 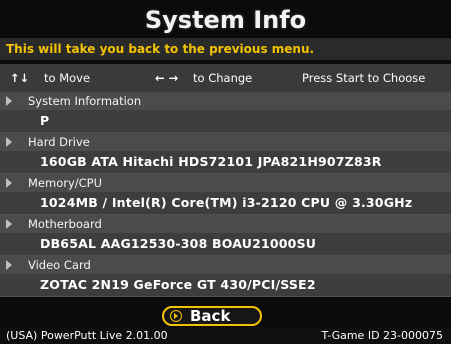 What do you see at coordinates (67, 78) in the screenshot?
I see `move-hint: to Move` at bounding box center [67, 78].